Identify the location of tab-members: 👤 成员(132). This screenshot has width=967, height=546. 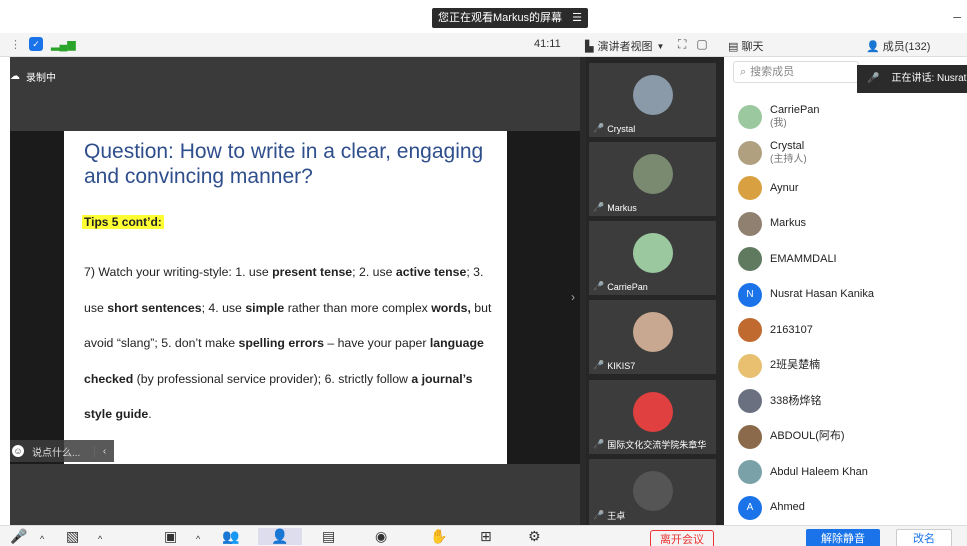
(898, 46).